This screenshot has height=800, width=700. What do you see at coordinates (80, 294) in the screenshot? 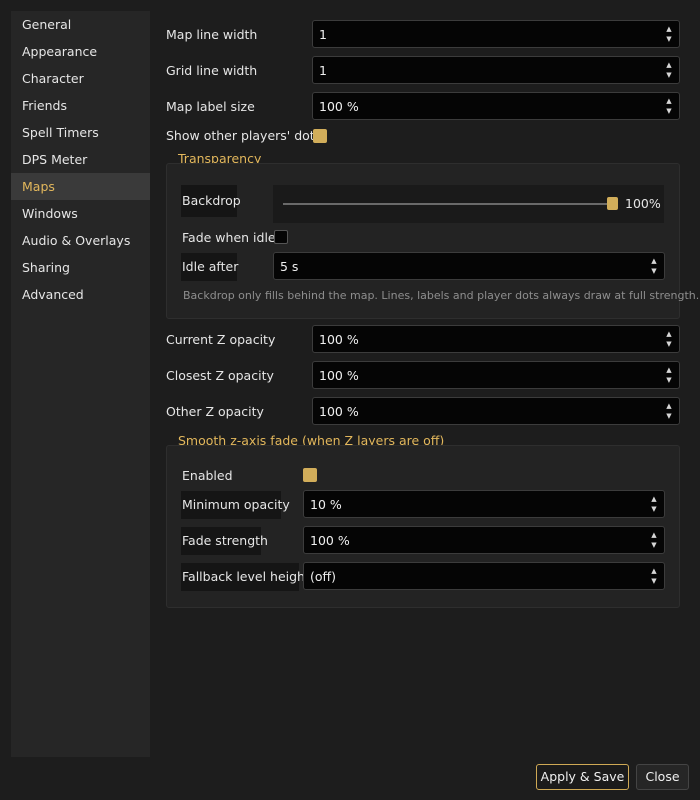
I see `sidebar-item-advanced: Advanced` at bounding box center [80, 294].